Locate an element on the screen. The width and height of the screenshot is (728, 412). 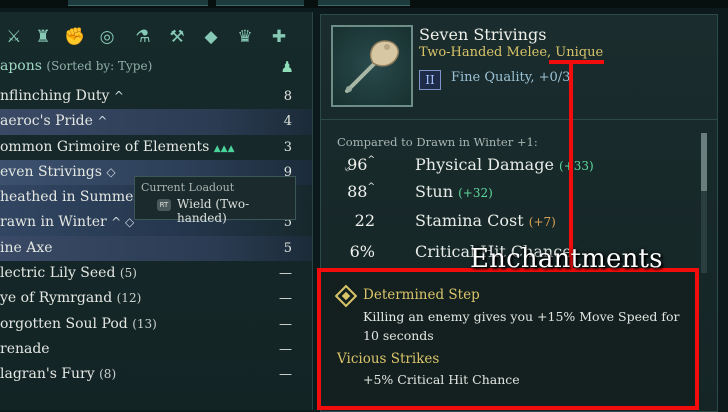
annotation-line is located at coordinates (571, 167).